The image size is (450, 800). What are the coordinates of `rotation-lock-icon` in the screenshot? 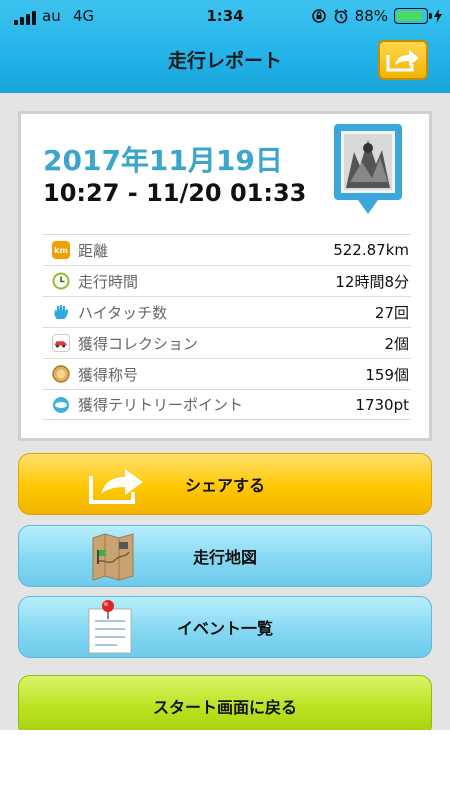 It's located at (318, 16).